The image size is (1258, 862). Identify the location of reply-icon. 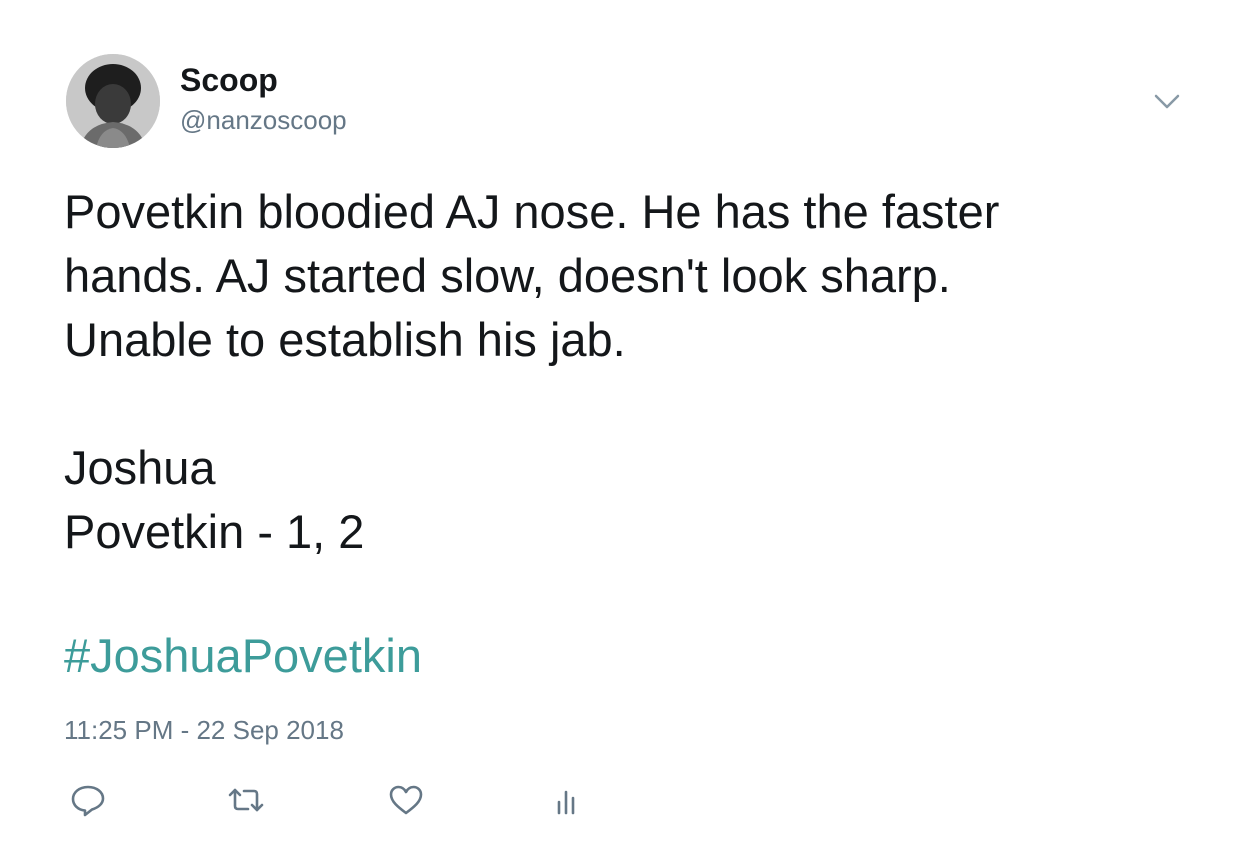
(88, 801).